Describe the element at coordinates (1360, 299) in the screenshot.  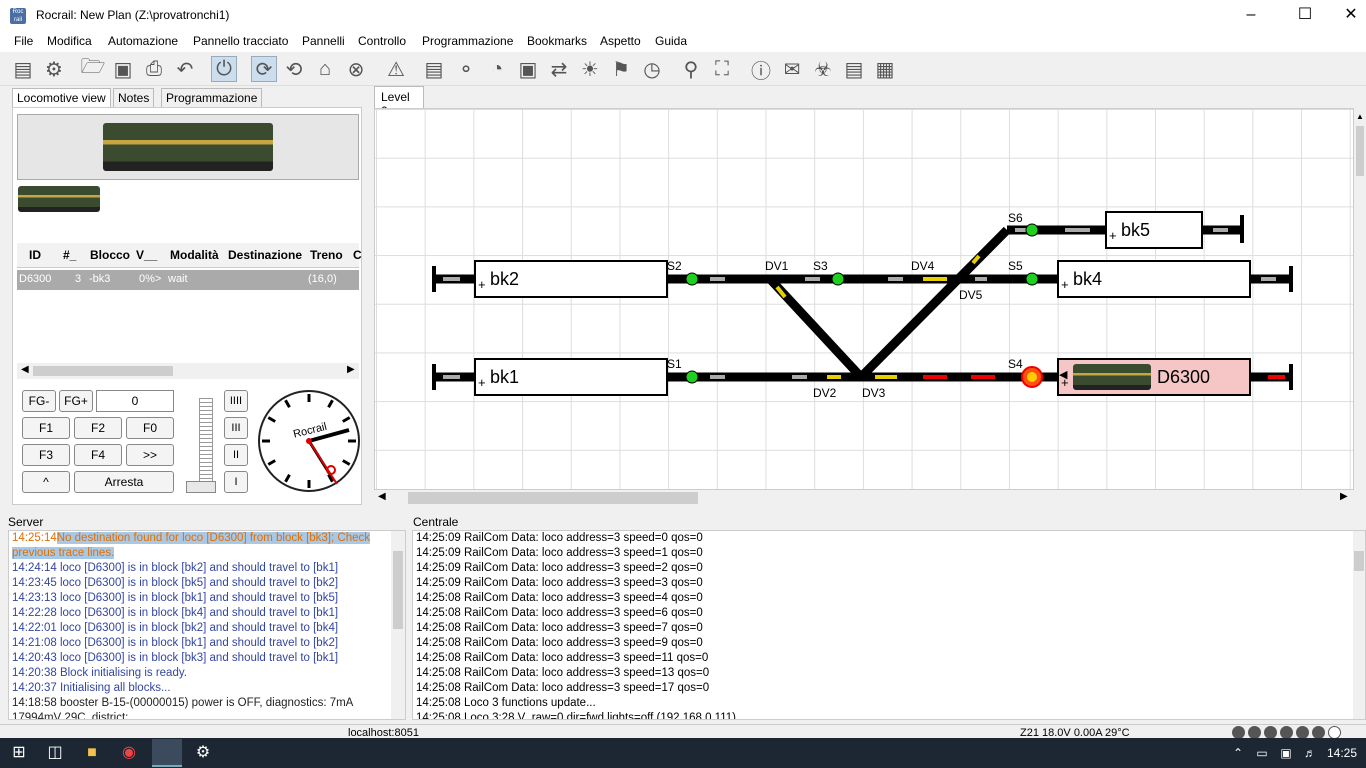
I see `plan-vertical-scrollbar: ▲` at that location.